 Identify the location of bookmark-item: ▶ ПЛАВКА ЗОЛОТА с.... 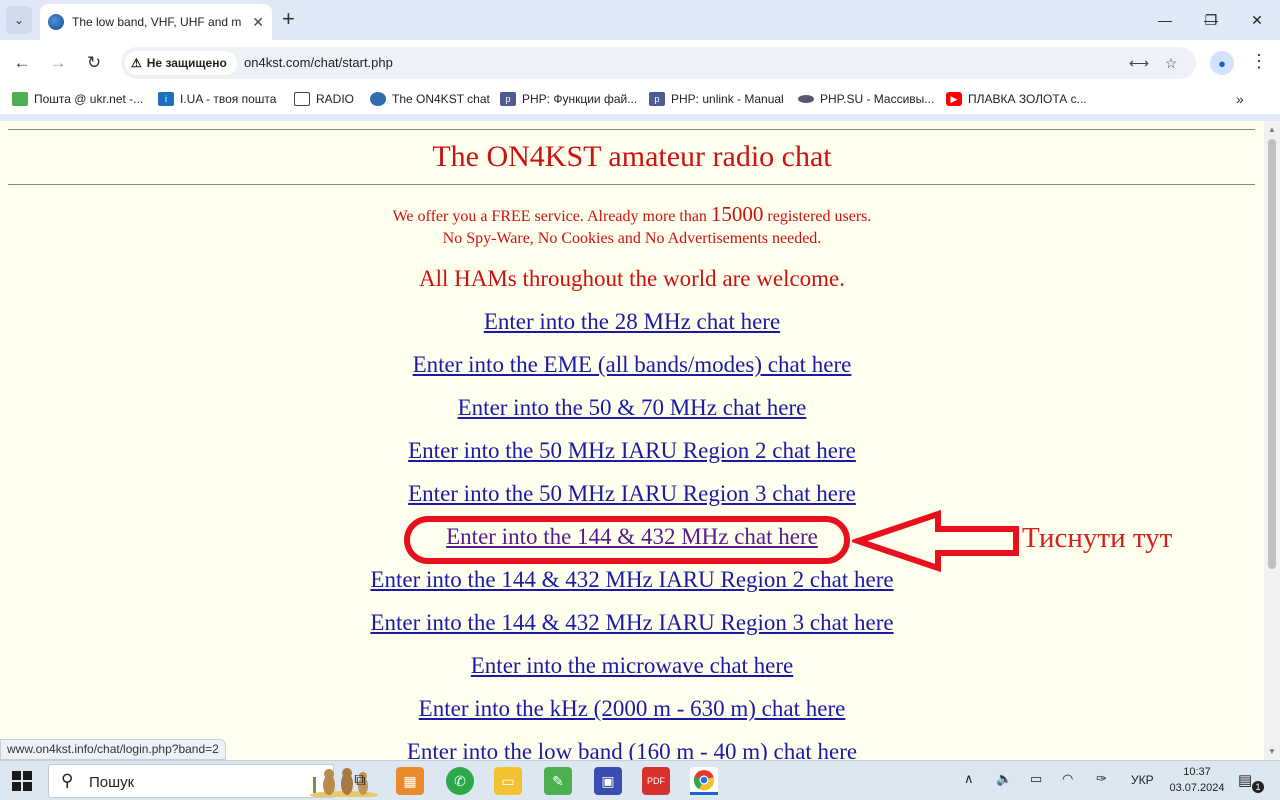
(1016, 99).